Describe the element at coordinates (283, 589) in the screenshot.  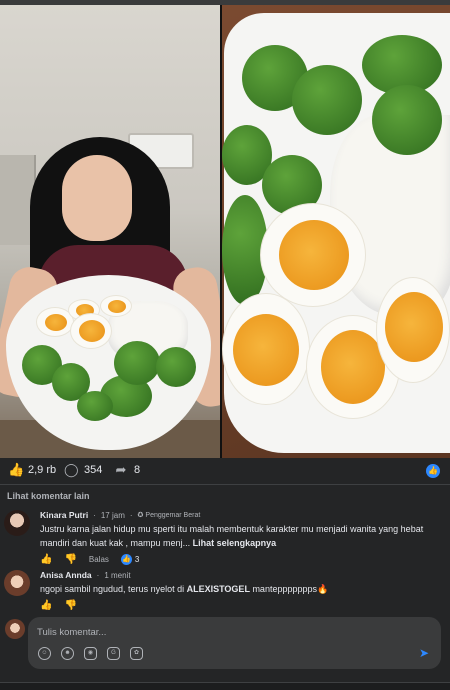
I see `comment-text-part: manteppppppps` at that location.